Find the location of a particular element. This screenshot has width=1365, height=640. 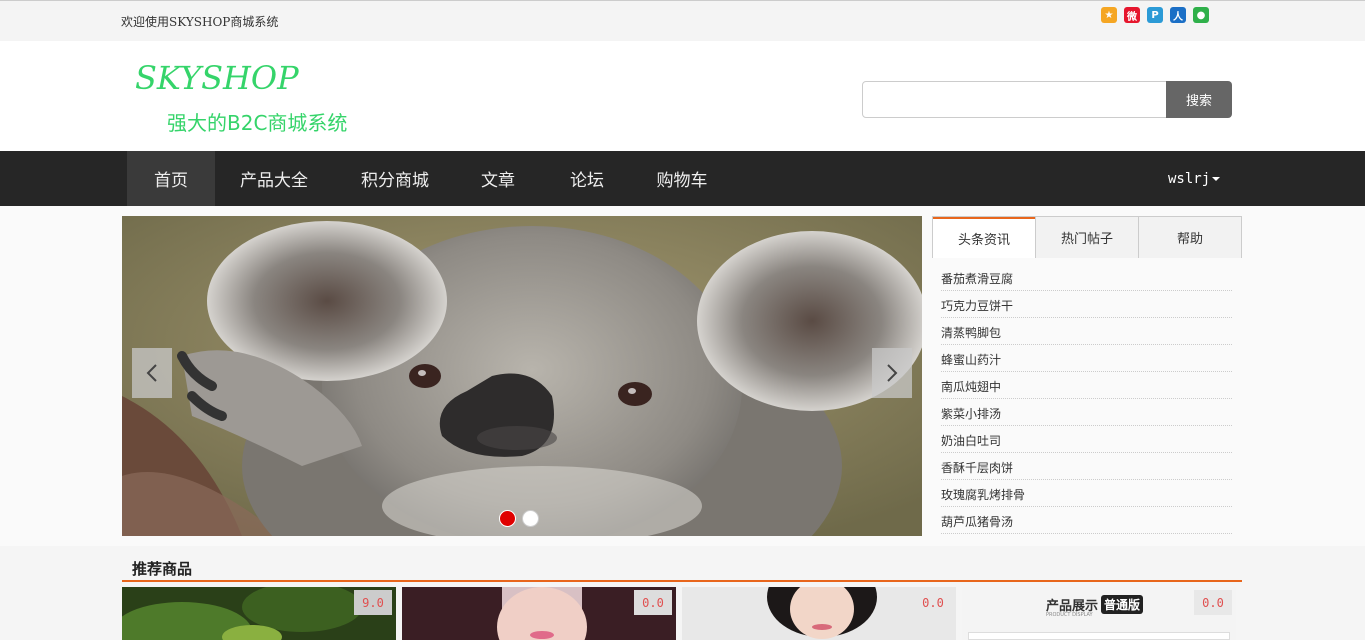

nav-item-points-mall: 积分商城 is located at coordinates (395, 178).